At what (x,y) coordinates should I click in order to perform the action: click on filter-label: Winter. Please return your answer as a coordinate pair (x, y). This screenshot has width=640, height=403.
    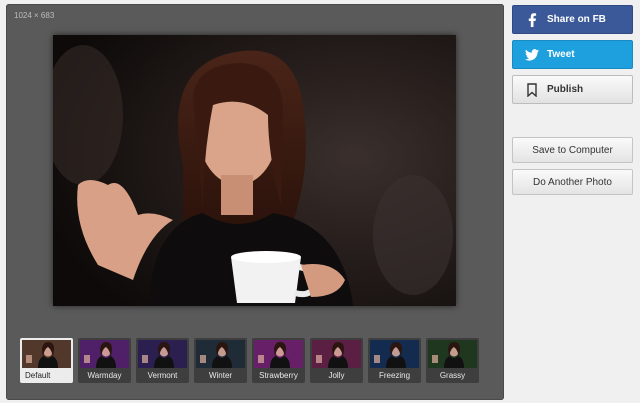
    Looking at the image, I should click on (220, 375).